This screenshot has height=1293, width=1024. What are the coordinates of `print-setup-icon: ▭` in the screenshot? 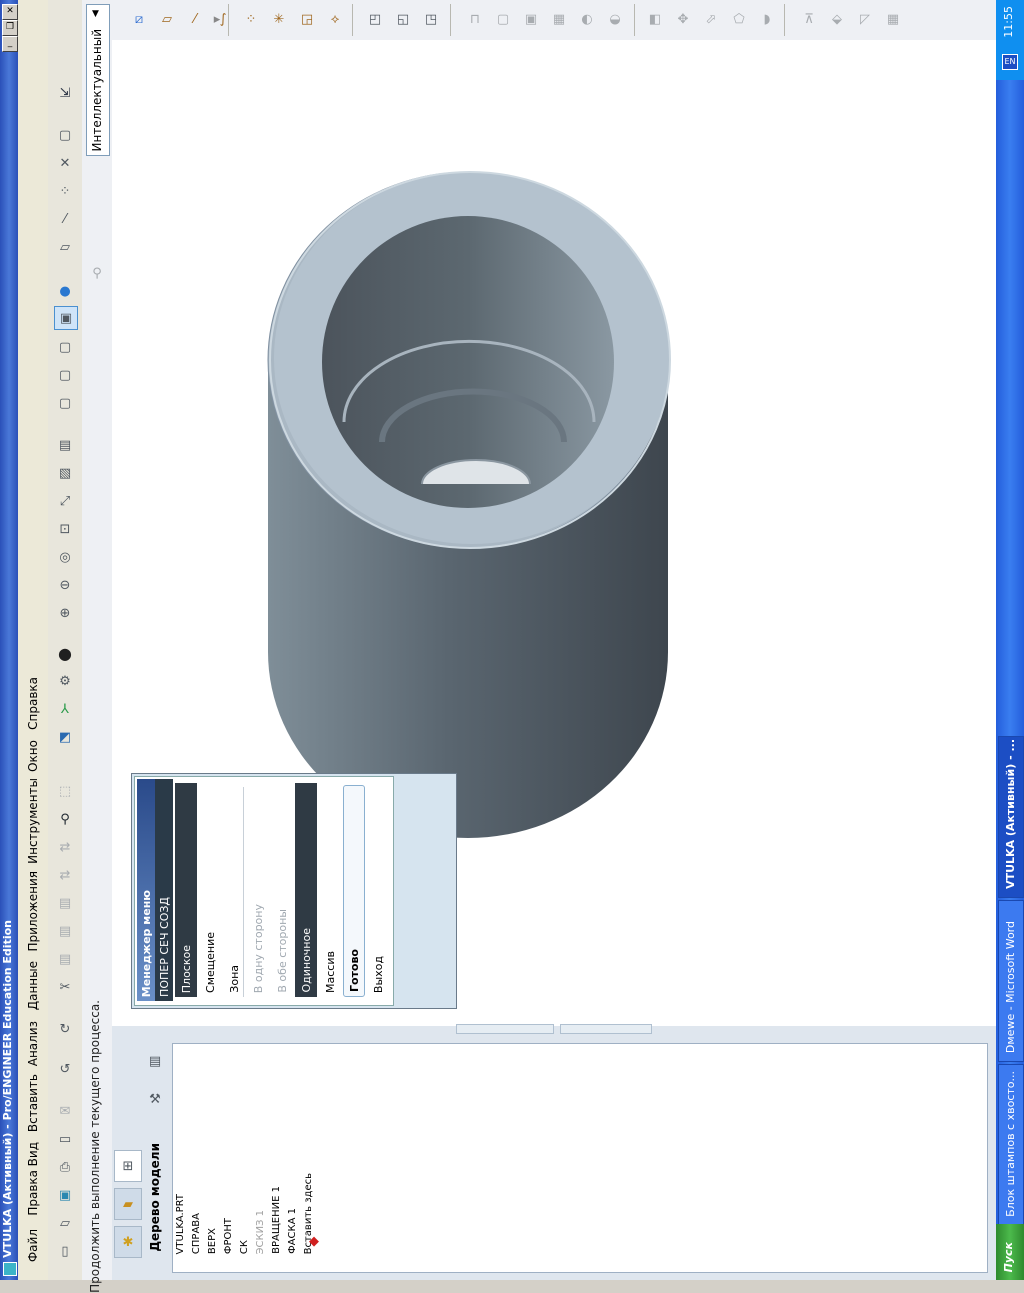 It's located at (65, 1139).